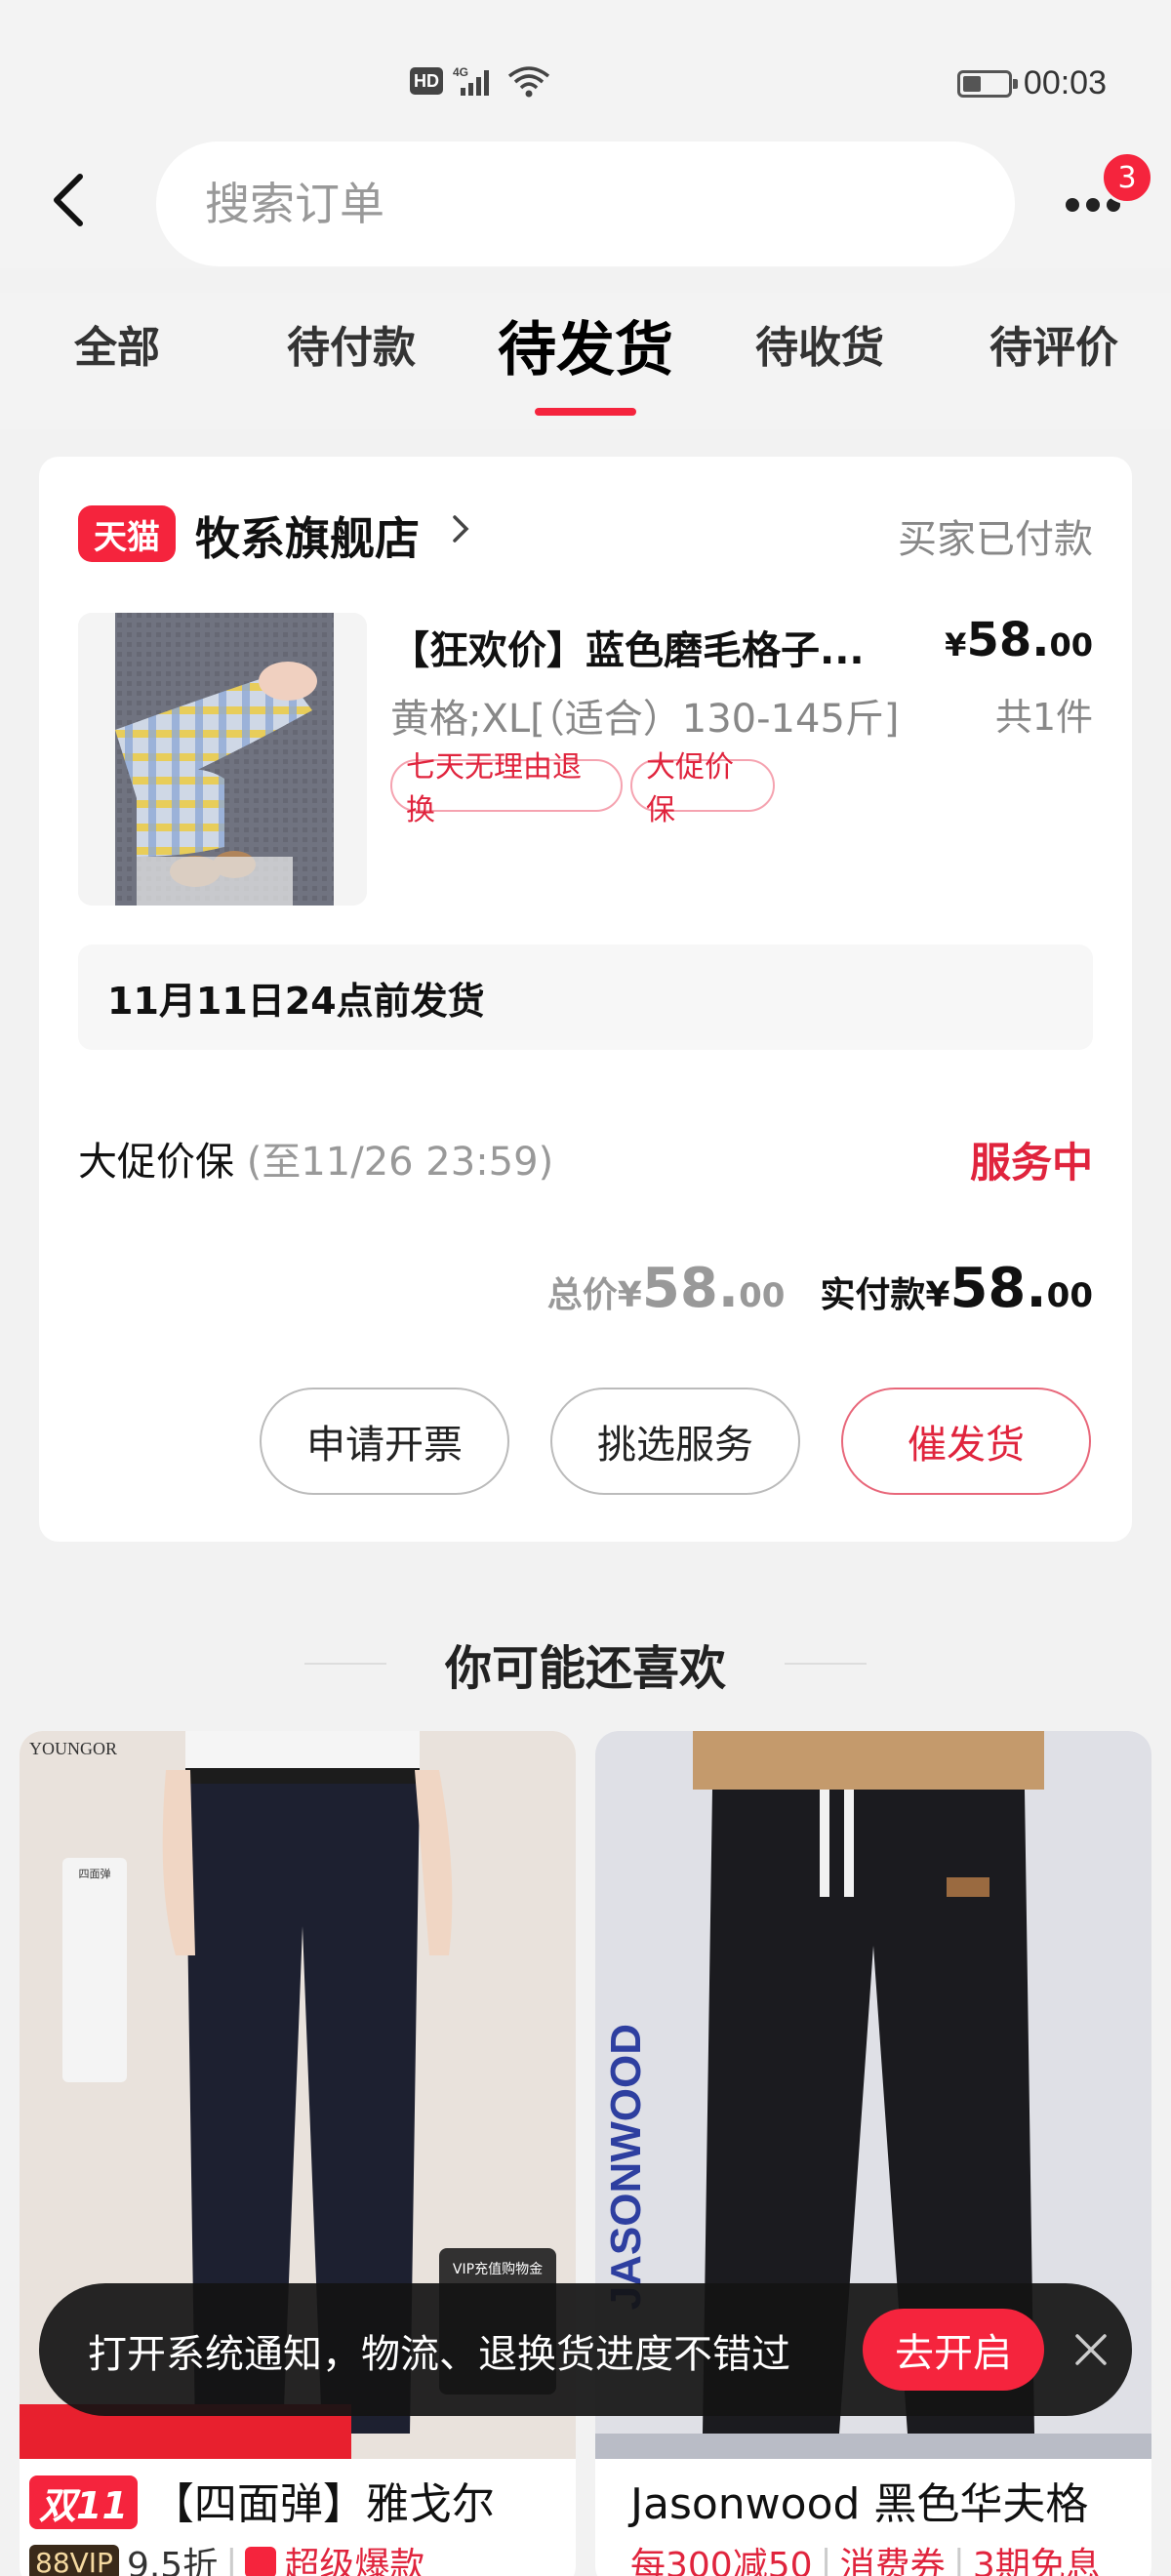  Describe the element at coordinates (585, 412) in the screenshot. I see `active-tab-indicator` at that location.